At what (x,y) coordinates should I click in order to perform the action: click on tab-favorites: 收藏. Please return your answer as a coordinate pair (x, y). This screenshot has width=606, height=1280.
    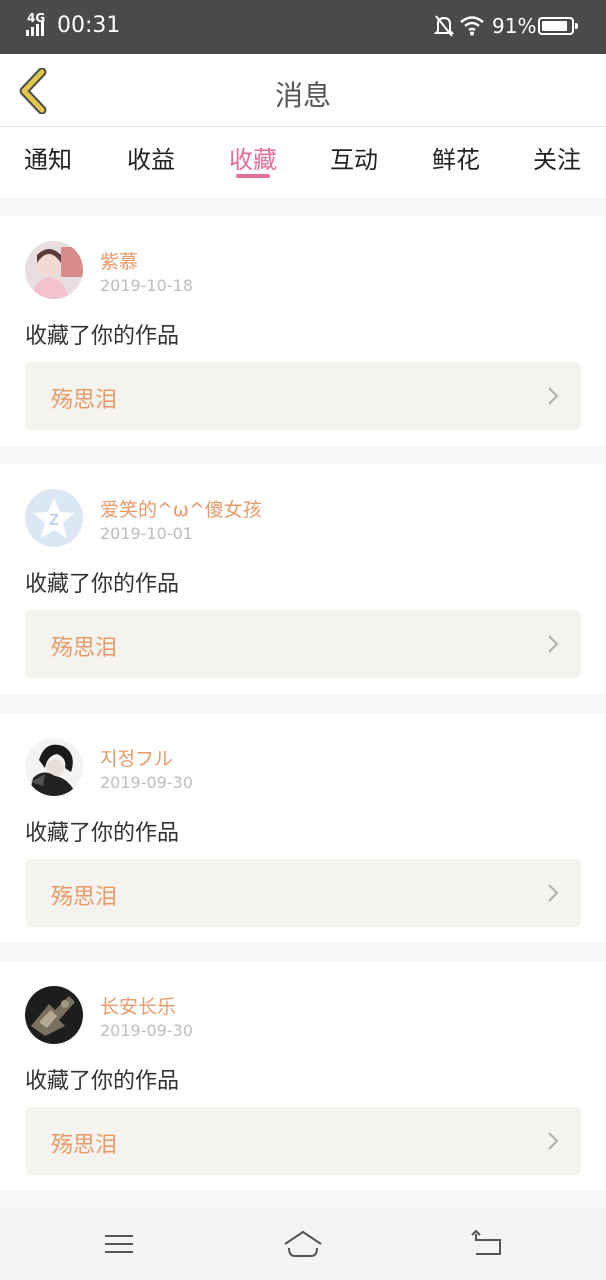
    Looking at the image, I should click on (253, 157).